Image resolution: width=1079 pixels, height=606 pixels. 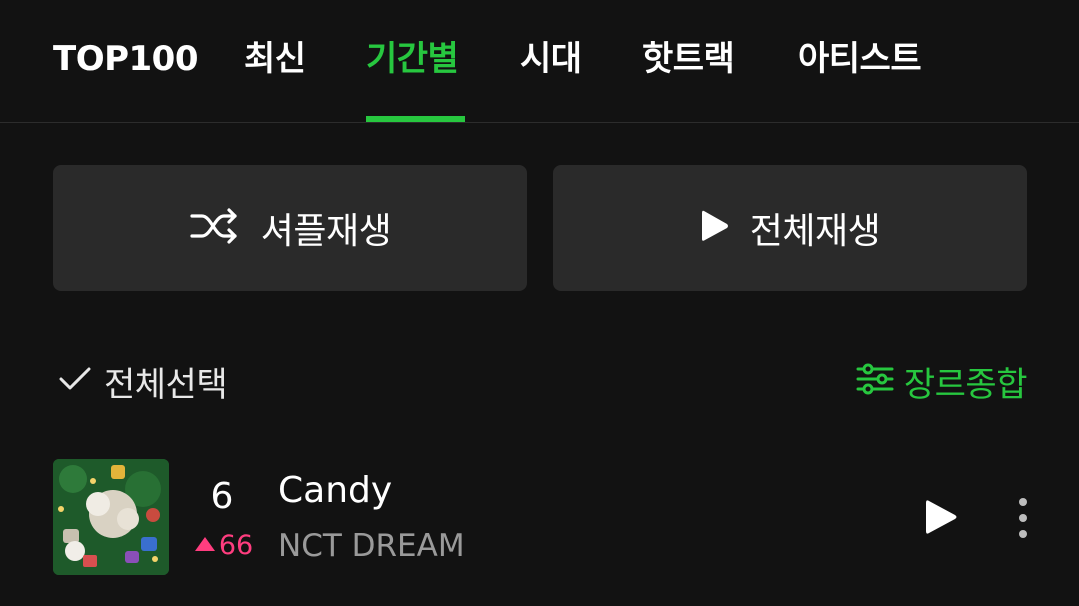 I want to click on tab-top100: TOP100, so click(x=126, y=59).